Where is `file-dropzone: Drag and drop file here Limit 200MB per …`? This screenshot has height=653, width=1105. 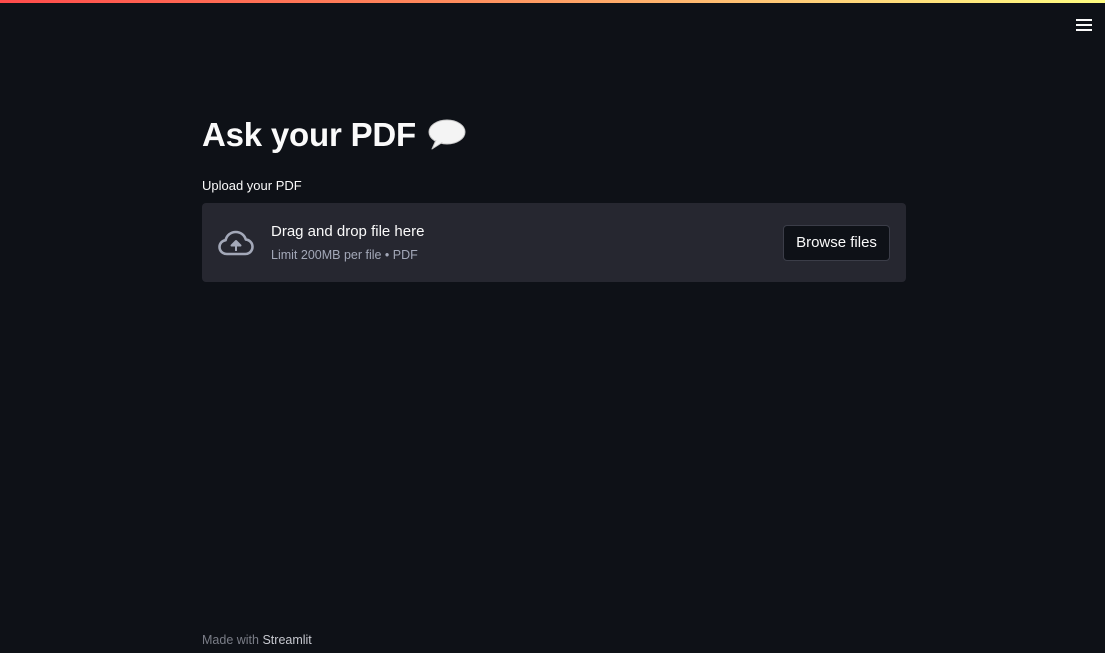 file-dropzone: Drag and drop file here Limit 200MB per … is located at coordinates (554, 242).